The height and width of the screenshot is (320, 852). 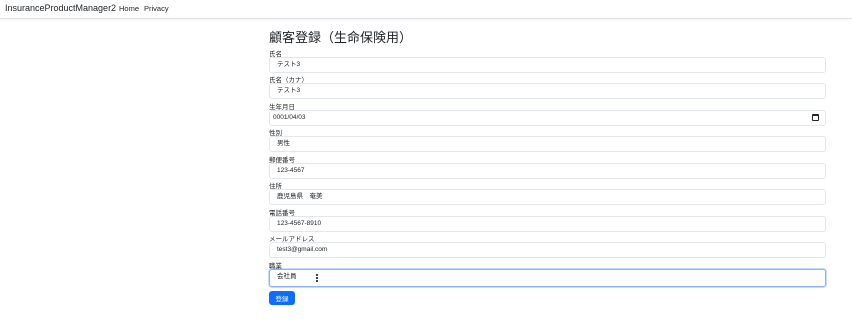 What do you see at coordinates (547, 197) in the screenshot?
I see `address-input: 鹿児島県 奄美` at bounding box center [547, 197].